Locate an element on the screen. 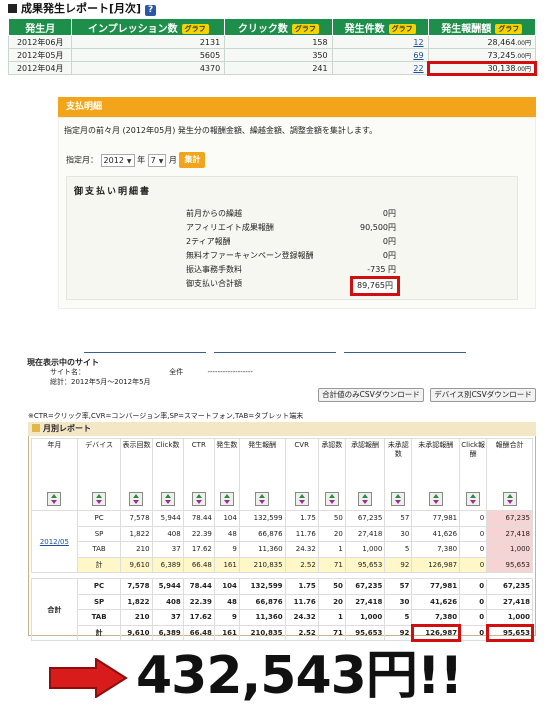  cell: 6,389 is located at coordinates (167, 632).